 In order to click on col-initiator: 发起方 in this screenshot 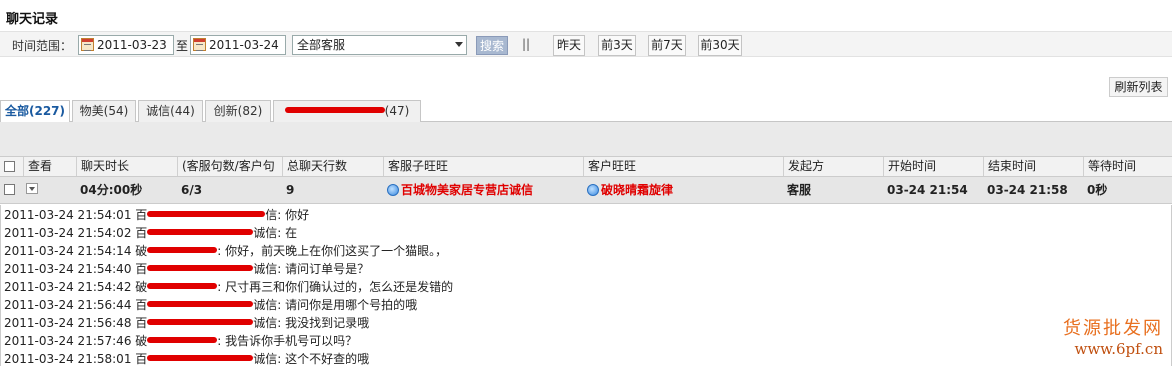, I will do `click(833, 166)`.